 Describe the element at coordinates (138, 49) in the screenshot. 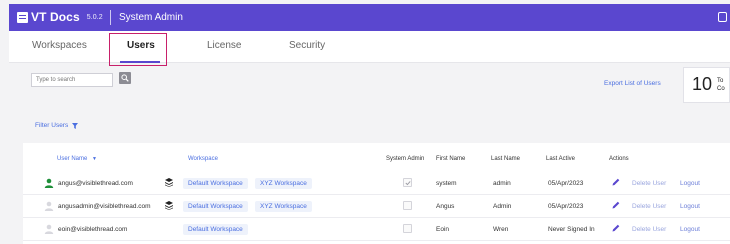

I see `tab-highlight-box` at that location.